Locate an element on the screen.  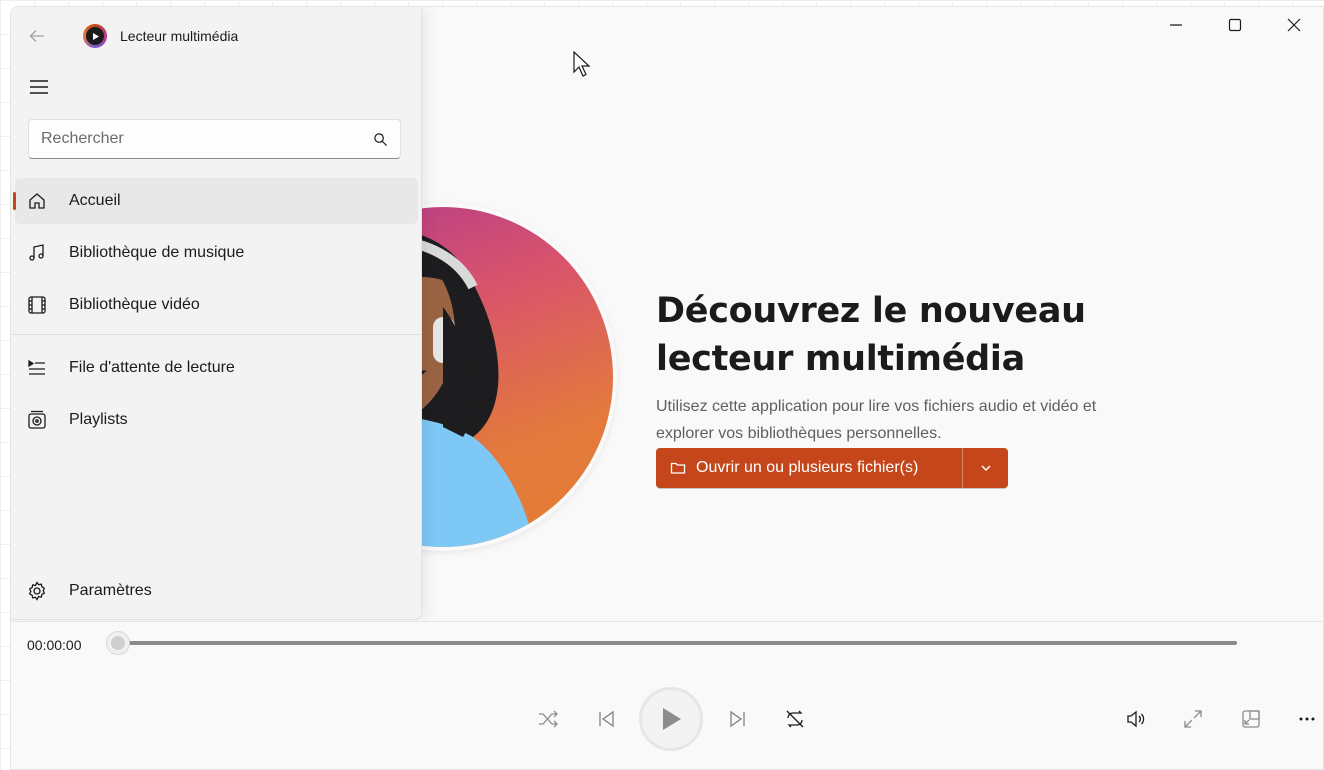
maximize-icon is located at coordinates (1234, 25).